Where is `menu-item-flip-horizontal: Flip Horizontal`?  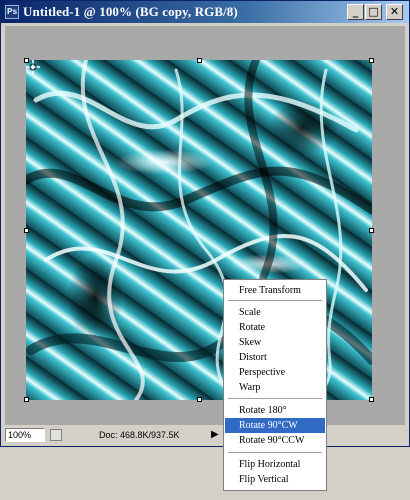
menu-item-flip-horizontal: Flip Horizontal is located at coordinates (275, 464).